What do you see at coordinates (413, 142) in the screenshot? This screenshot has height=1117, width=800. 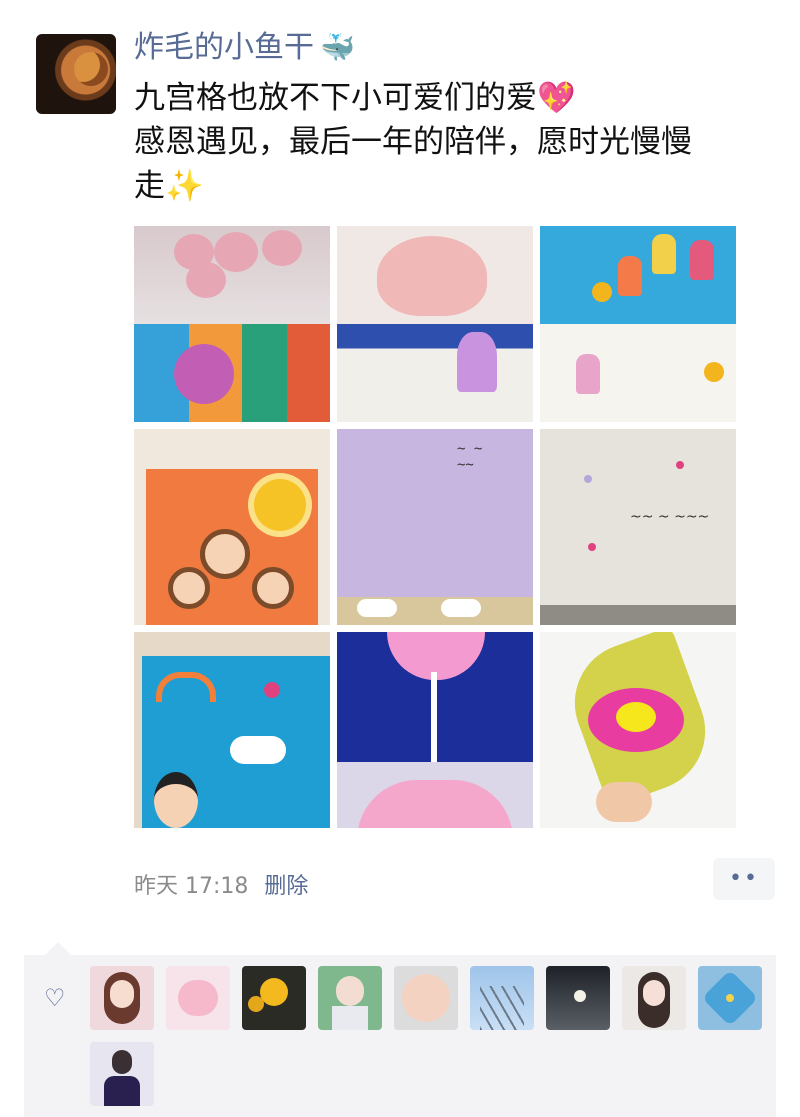 I see `post-text-line-2: 感恩遇见，最后一年的陪伴，愿时光慢慢` at bounding box center [413, 142].